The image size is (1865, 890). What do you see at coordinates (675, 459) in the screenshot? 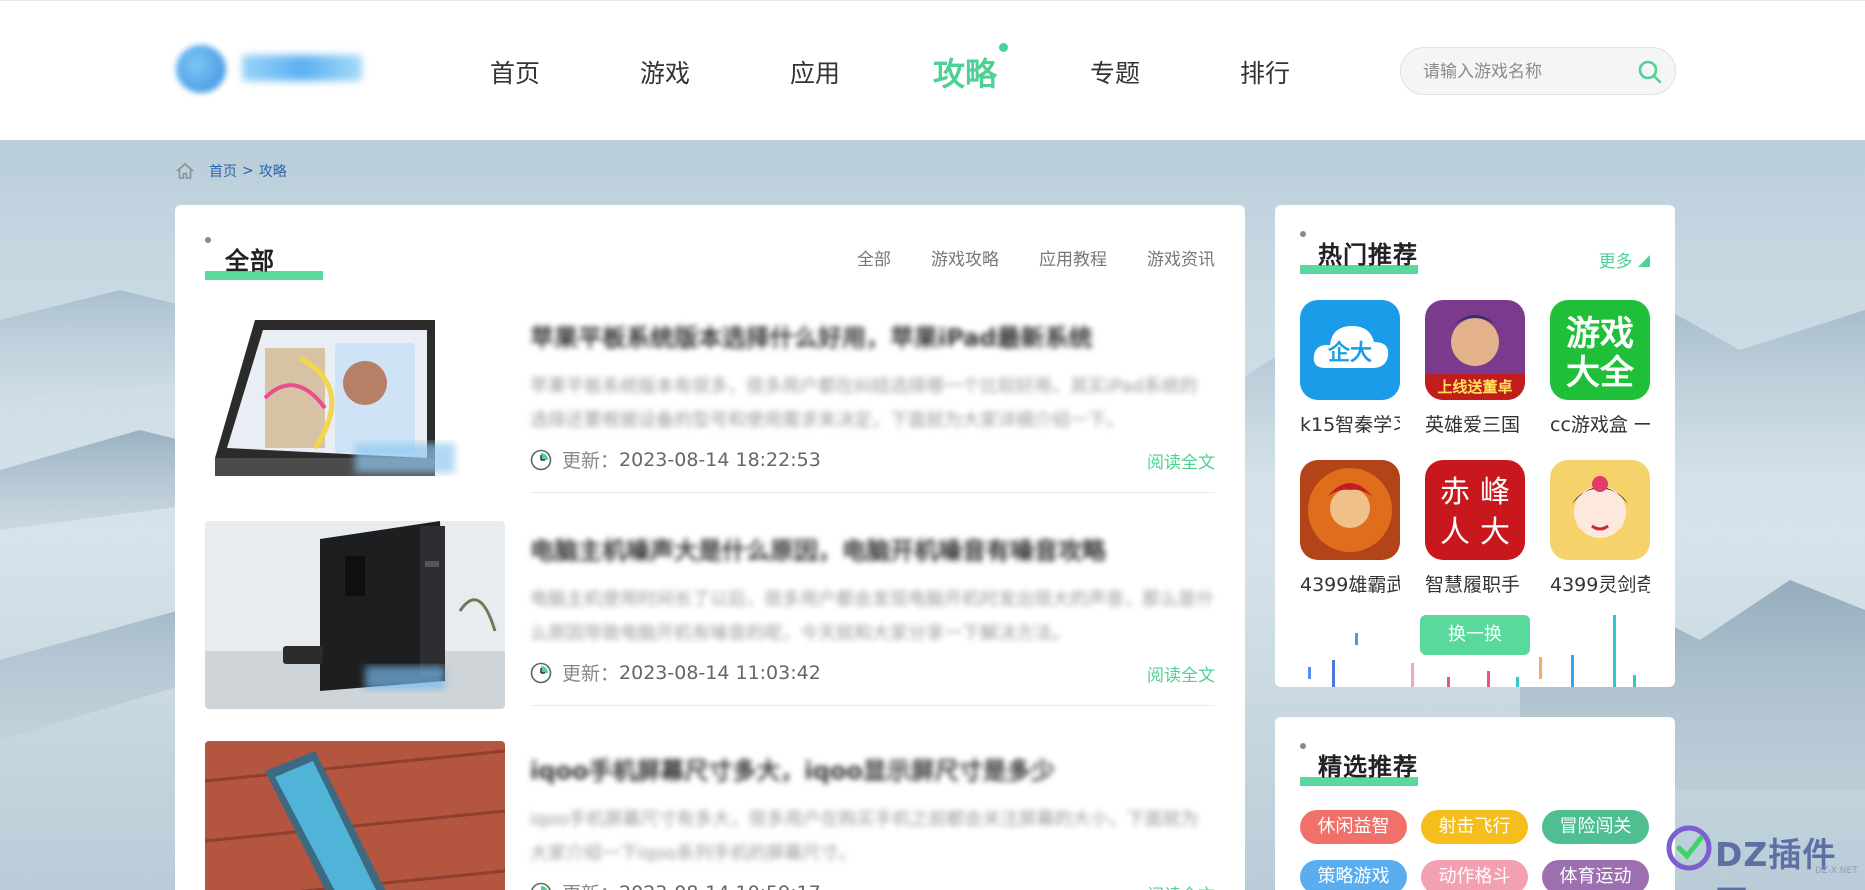
I see `article-meta: 更新： 2023-08-14 18:22:53` at bounding box center [675, 459].